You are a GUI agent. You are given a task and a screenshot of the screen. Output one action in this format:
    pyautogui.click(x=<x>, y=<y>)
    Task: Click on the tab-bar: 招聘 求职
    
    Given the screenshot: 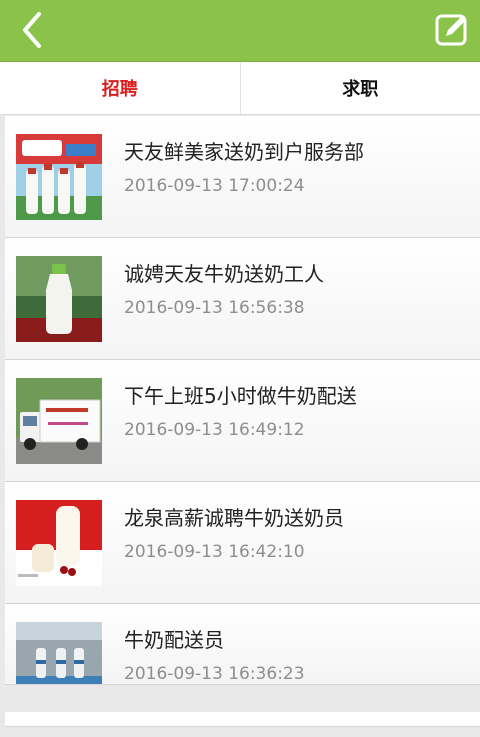 What is the action you would take?
    pyautogui.click(x=240, y=88)
    